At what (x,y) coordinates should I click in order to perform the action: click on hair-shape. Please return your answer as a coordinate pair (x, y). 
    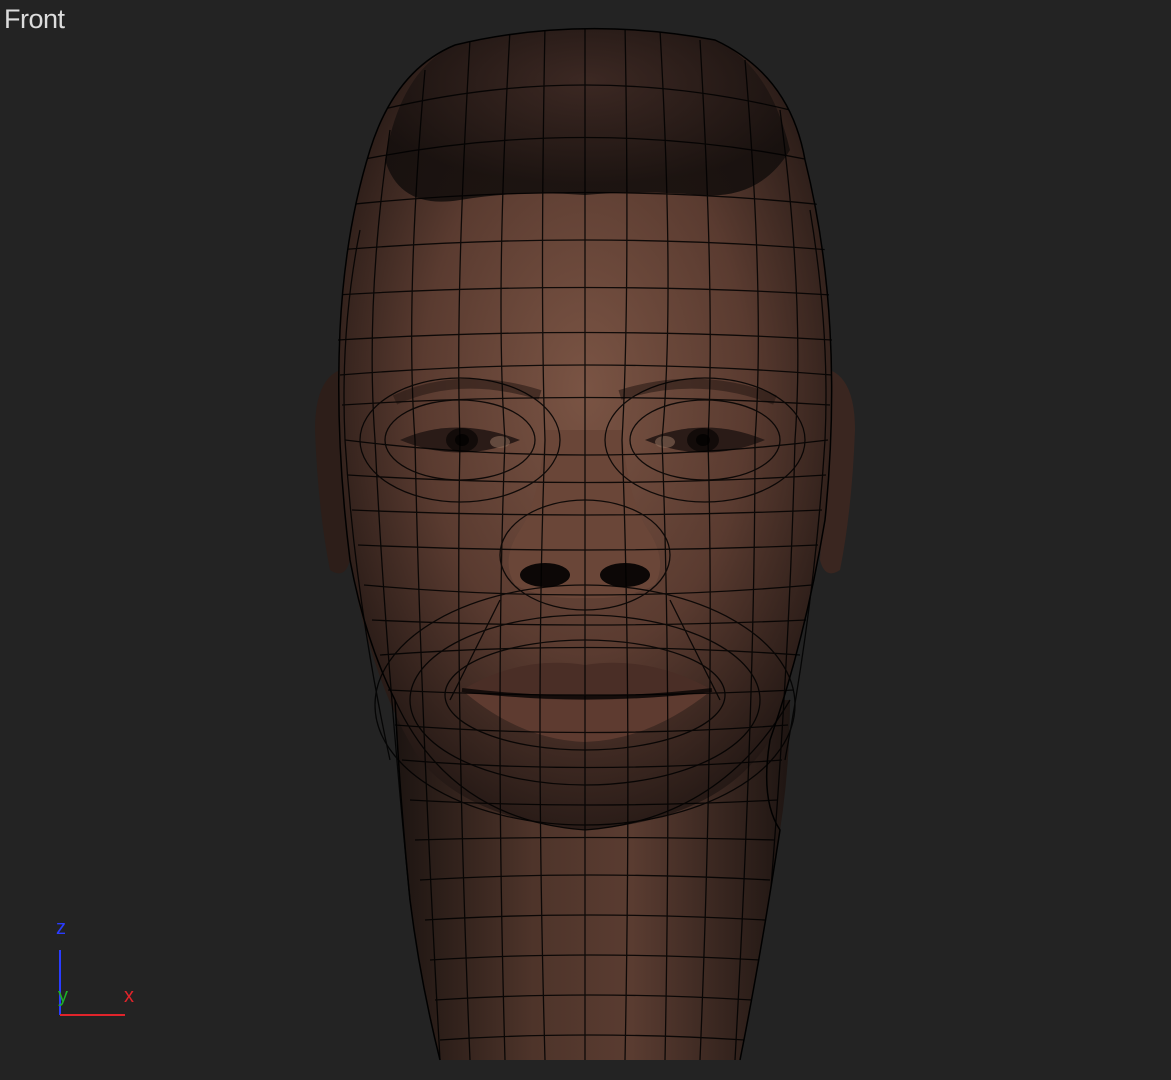
    Looking at the image, I should click on (587, 115).